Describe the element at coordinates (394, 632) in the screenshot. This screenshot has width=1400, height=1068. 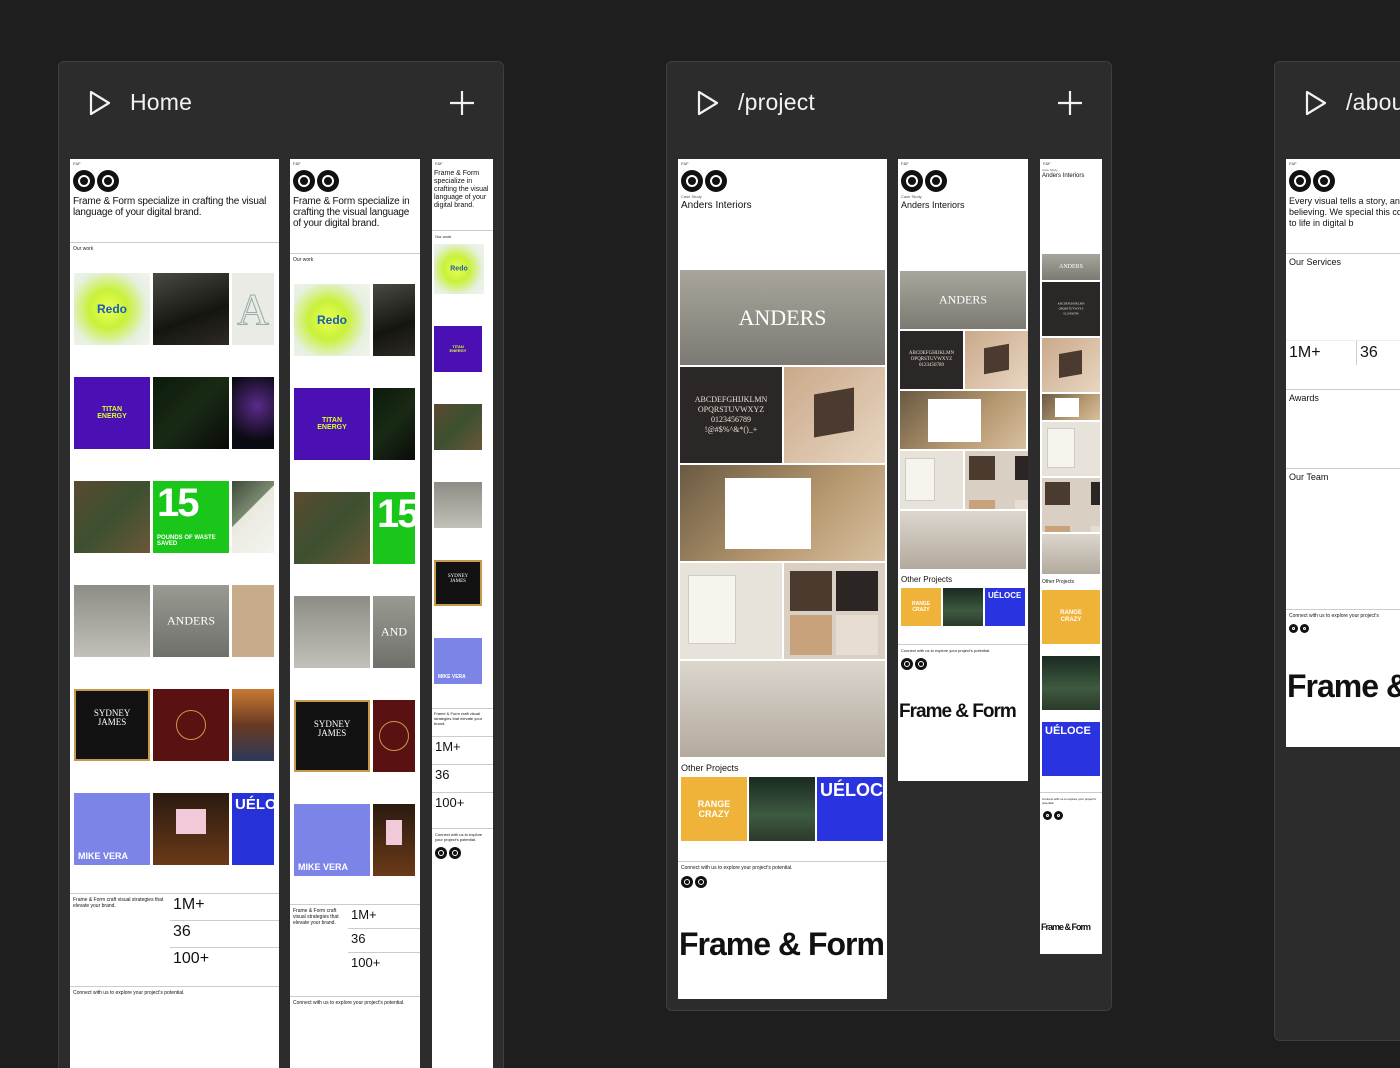
I see `project-tile-anders: AND` at that location.